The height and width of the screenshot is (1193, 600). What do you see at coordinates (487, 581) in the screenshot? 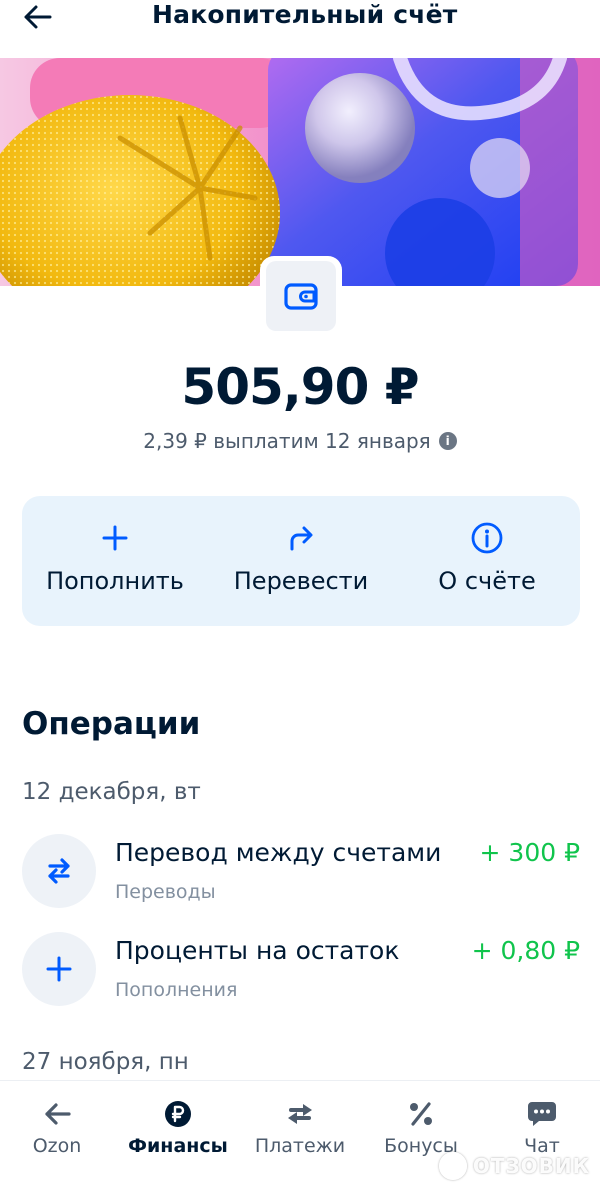
I see `about-account-label: О счёте` at bounding box center [487, 581].